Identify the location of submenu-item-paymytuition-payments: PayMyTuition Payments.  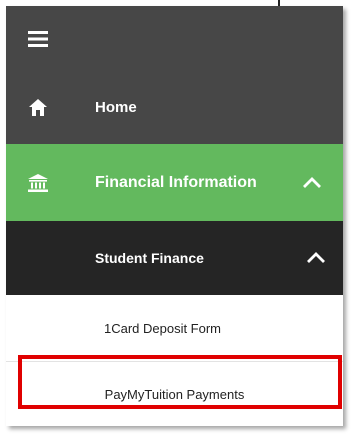
(174, 394).